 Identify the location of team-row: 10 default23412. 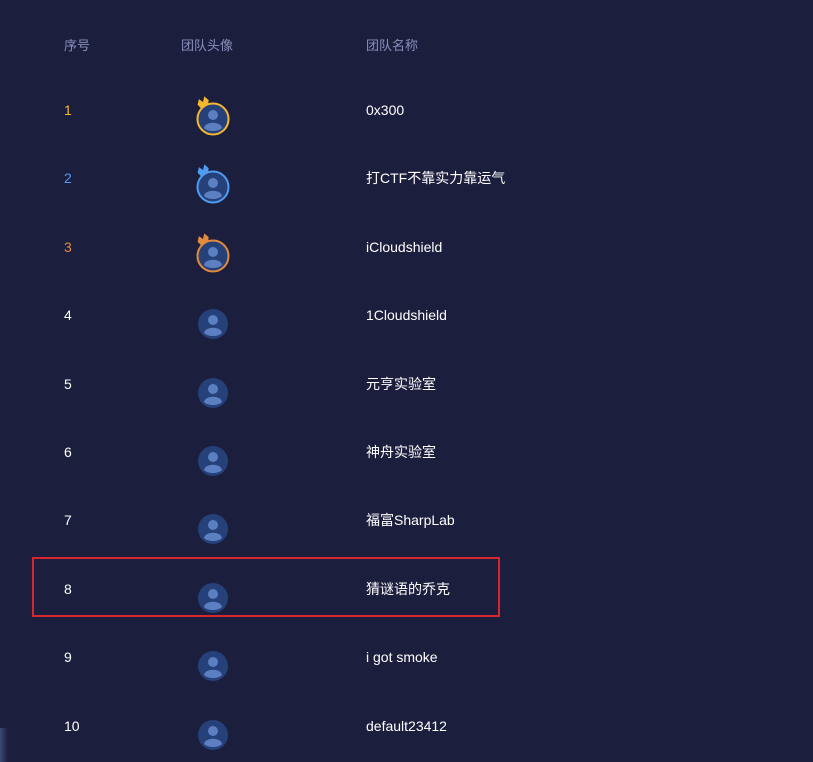
(406, 726).